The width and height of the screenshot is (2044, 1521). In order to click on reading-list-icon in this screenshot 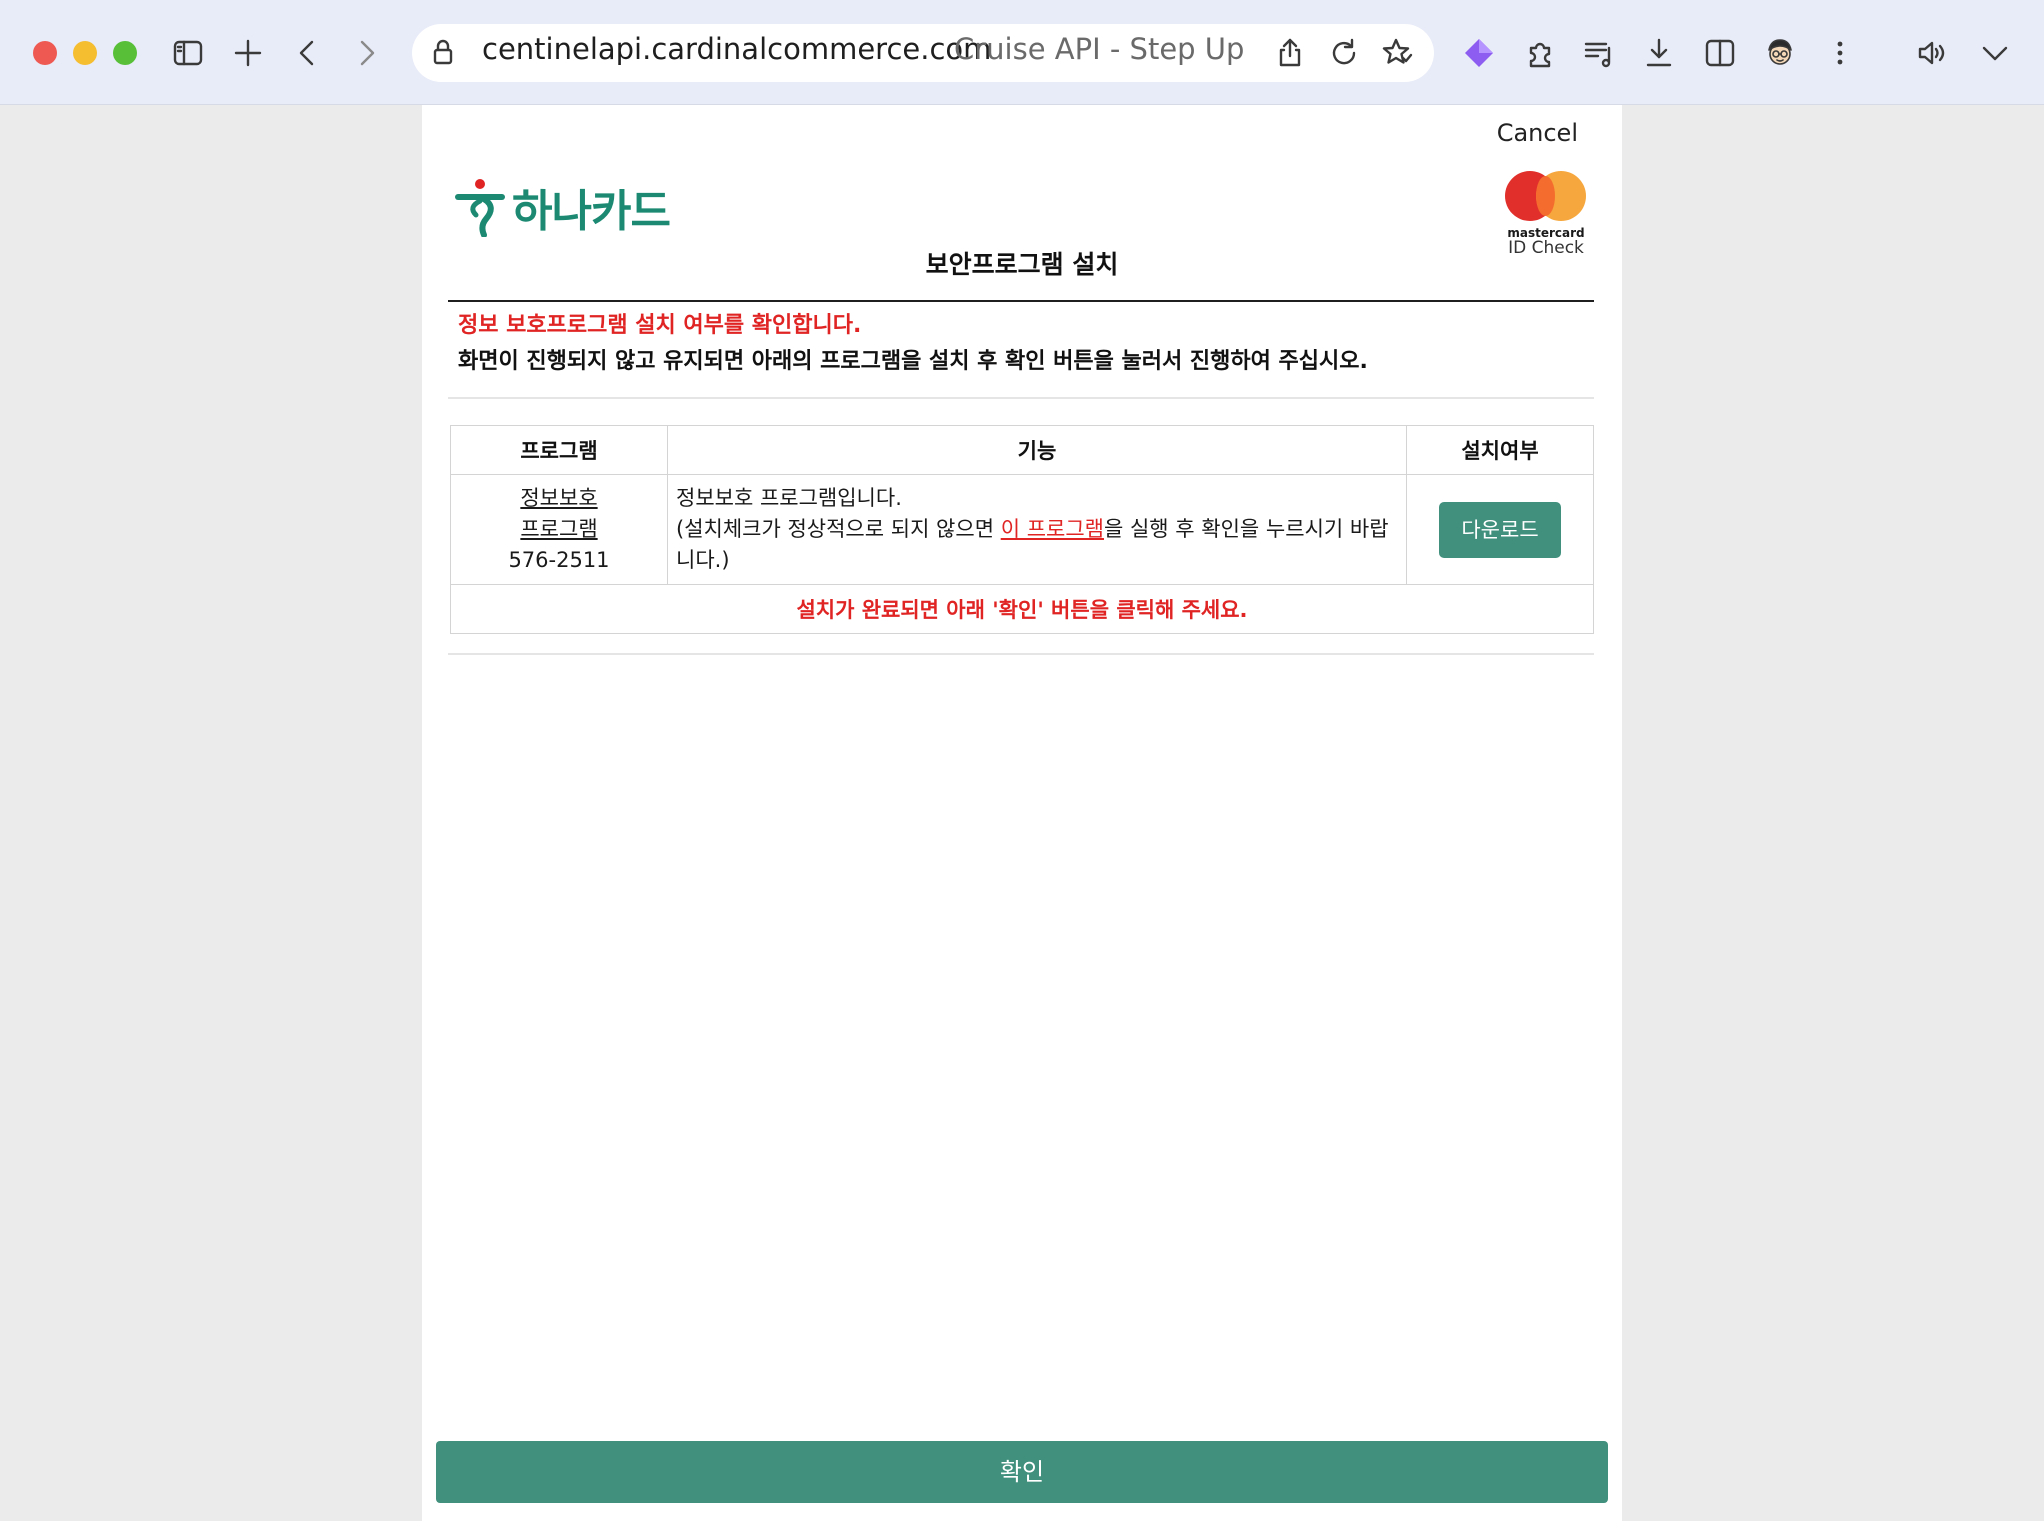, I will do `click(1599, 53)`.